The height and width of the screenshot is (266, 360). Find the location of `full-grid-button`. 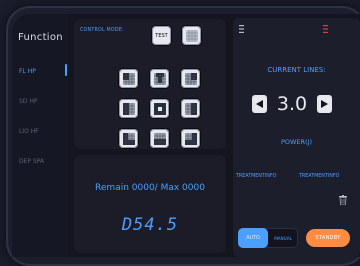

full-grid-button is located at coordinates (191, 35).